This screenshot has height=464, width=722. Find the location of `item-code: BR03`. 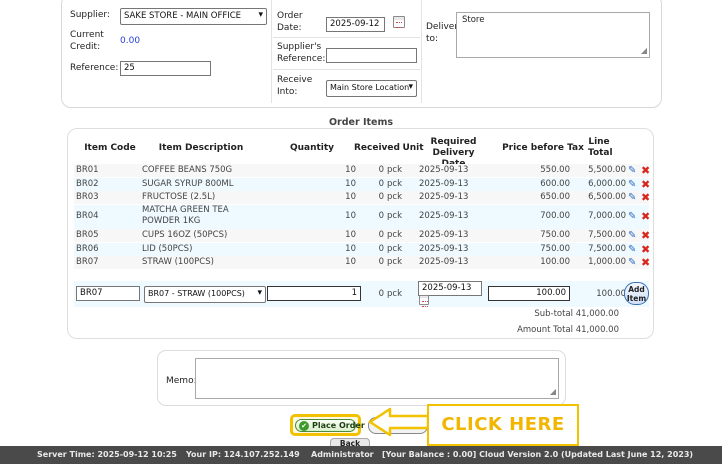

item-code: BR03 is located at coordinates (87, 197).